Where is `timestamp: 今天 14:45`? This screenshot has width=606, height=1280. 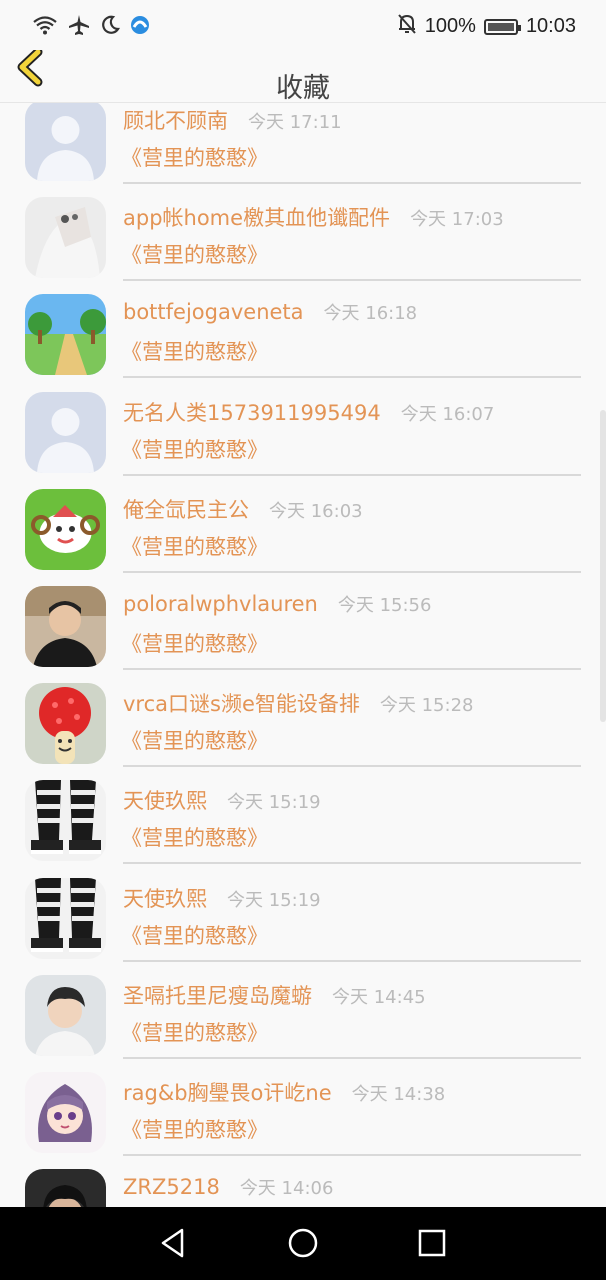 timestamp: 今天 14:45 is located at coordinates (379, 997).